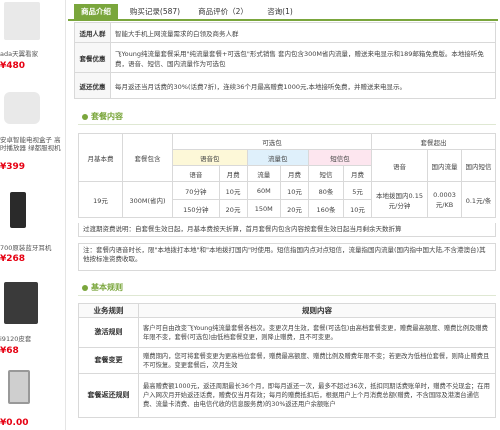 This screenshot has height=430, width=500. I want to click on product-card: ada天翼看家 ¥480, so click(32, 36).